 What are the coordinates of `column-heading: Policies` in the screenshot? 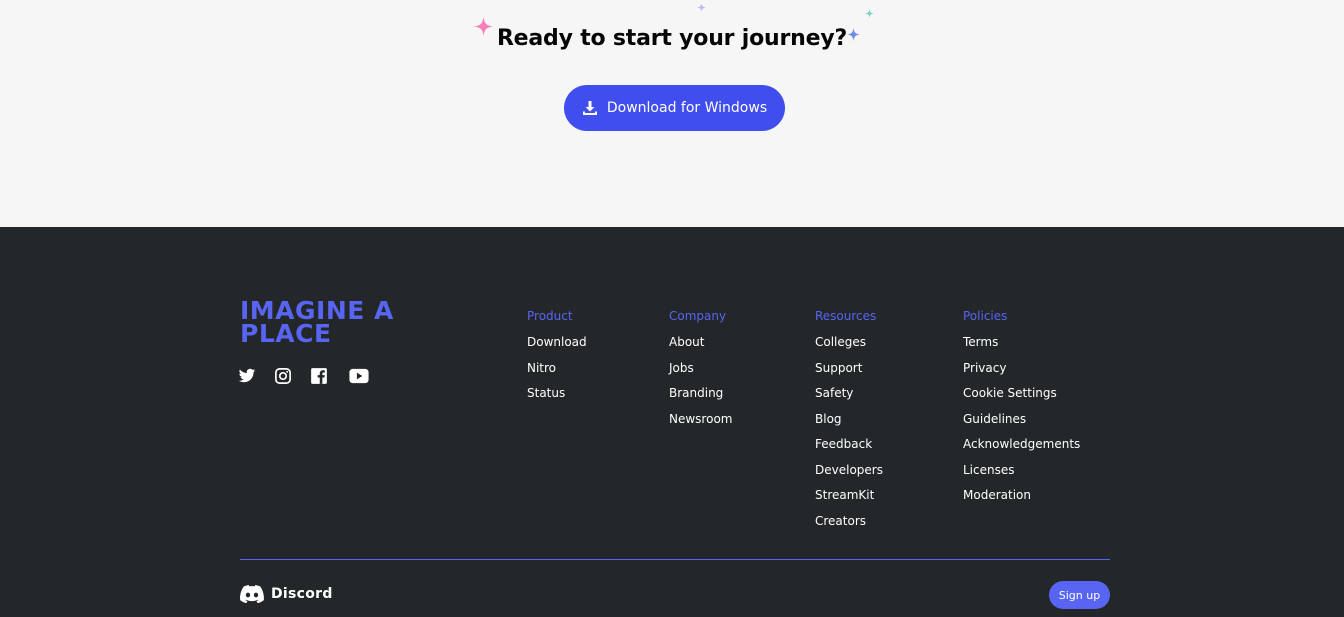 It's located at (985, 316).